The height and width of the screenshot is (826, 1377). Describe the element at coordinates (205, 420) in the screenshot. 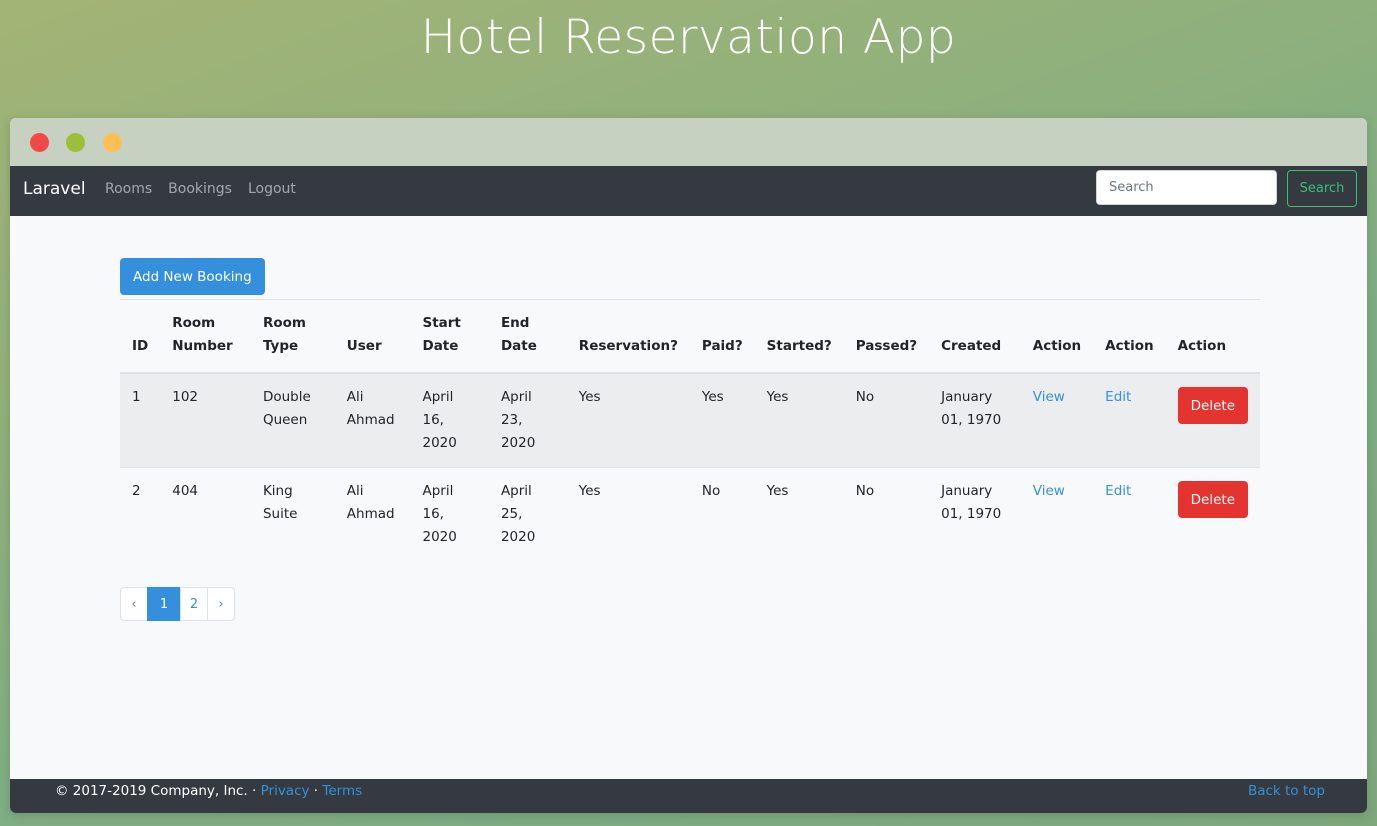

I see `cell-room-number: 102` at that location.